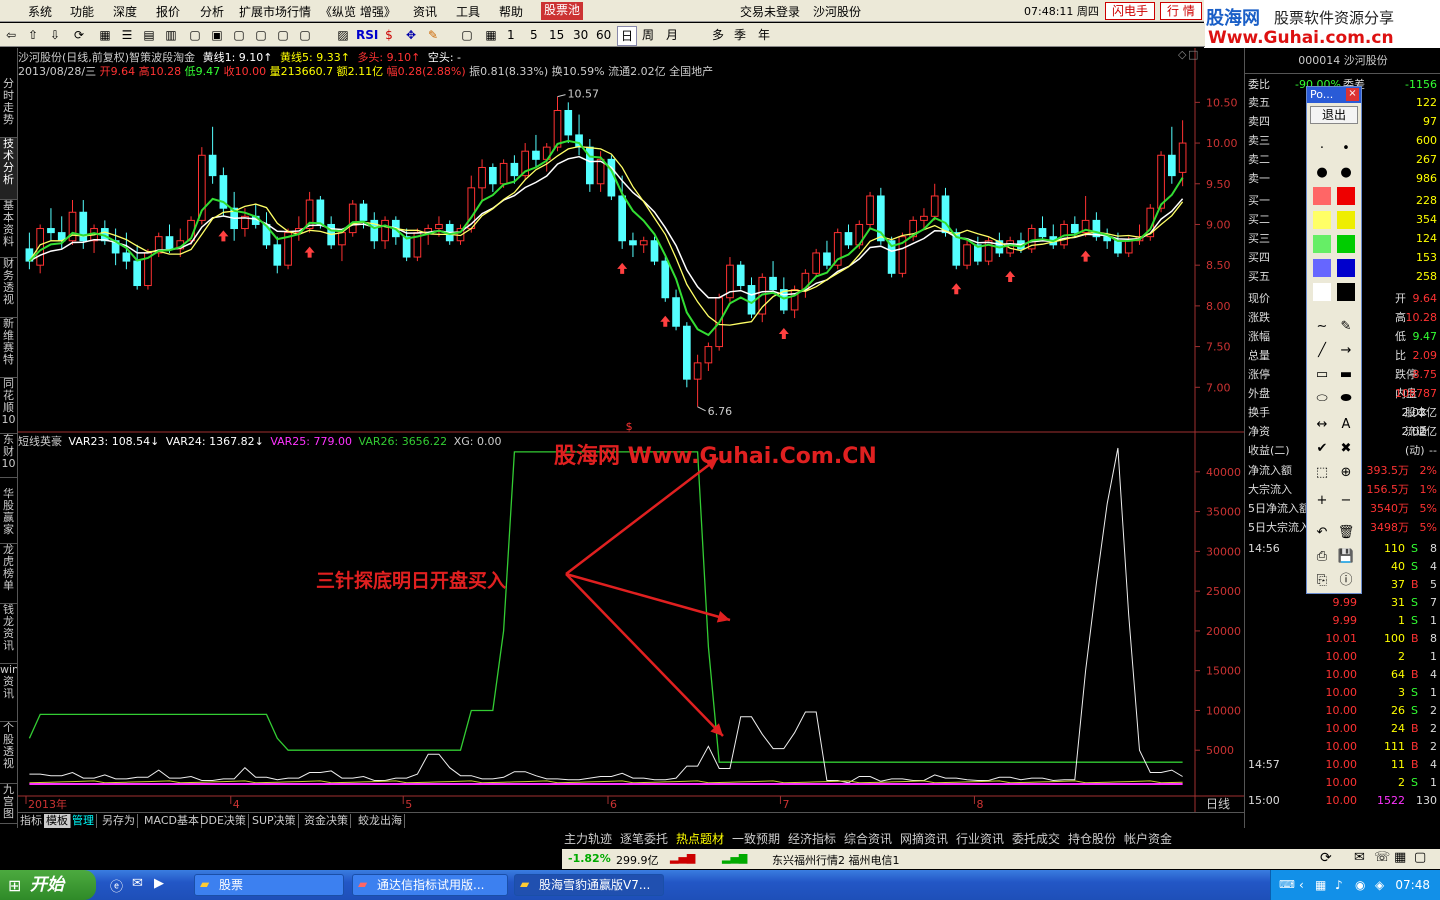 This screenshot has width=1440, height=900. I want to click on settings-icon: ▢, so click(305, 35).